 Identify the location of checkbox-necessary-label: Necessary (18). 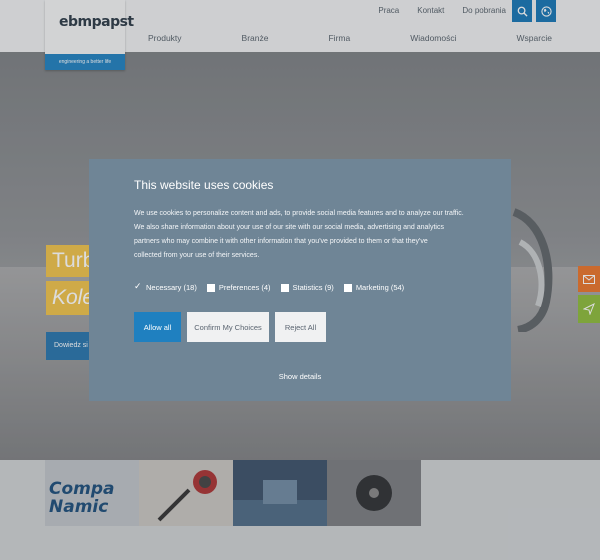
(171, 287).